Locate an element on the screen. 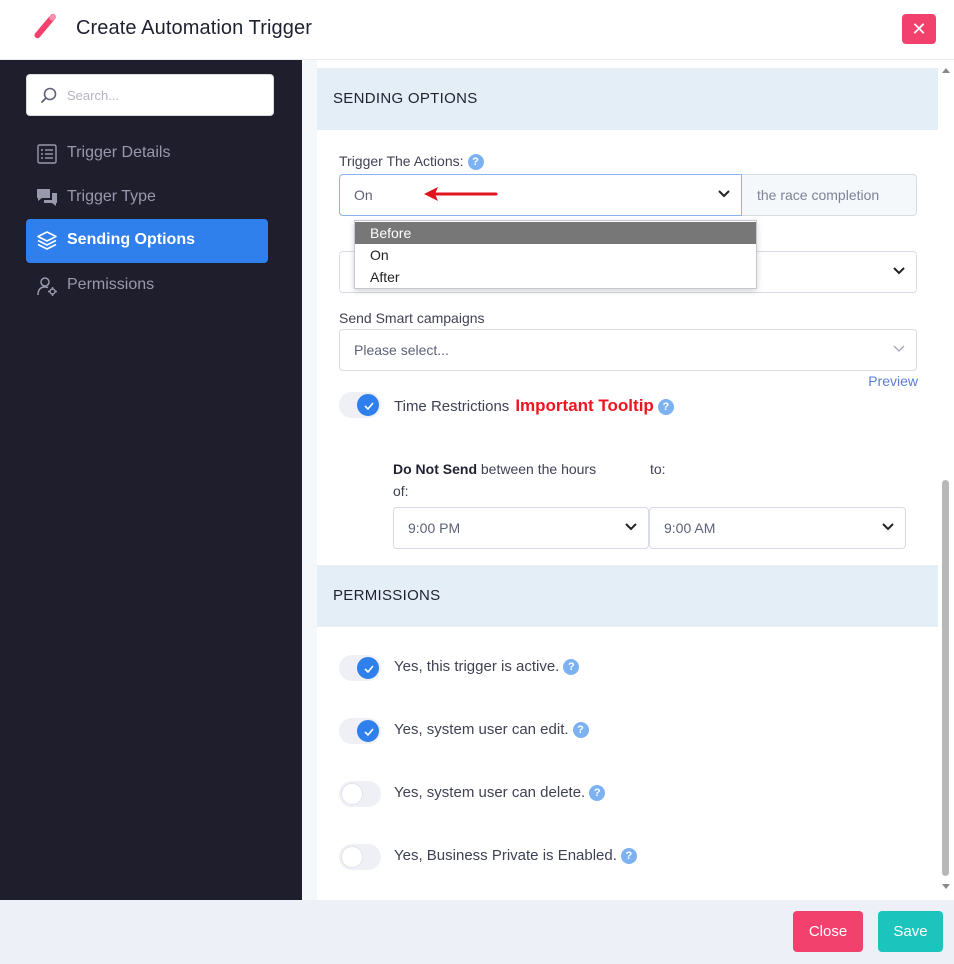 Image resolution: width=954 pixels, height=964 pixels. smart-campaigns-label: Send Smart campaigns is located at coordinates (412, 318).